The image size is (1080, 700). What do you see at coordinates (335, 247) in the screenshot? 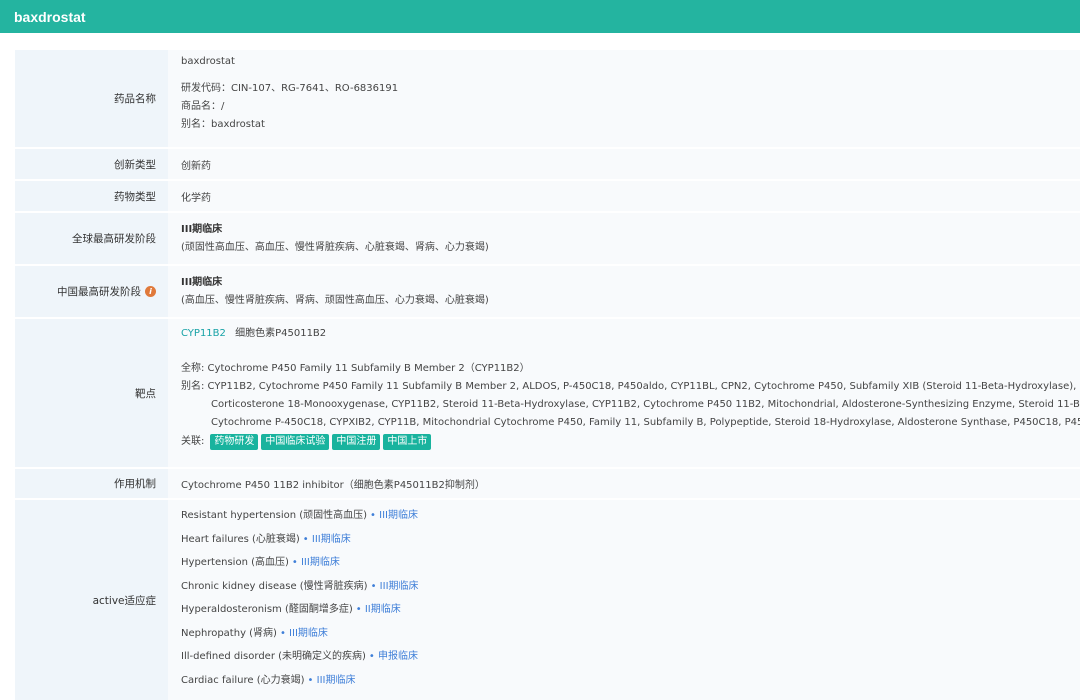
I see `global-stage-detail: (顽固性高血压、高血压、慢性肾脏疾病、心脏衰竭、肾病、心力衰竭)` at bounding box center [335, 247].